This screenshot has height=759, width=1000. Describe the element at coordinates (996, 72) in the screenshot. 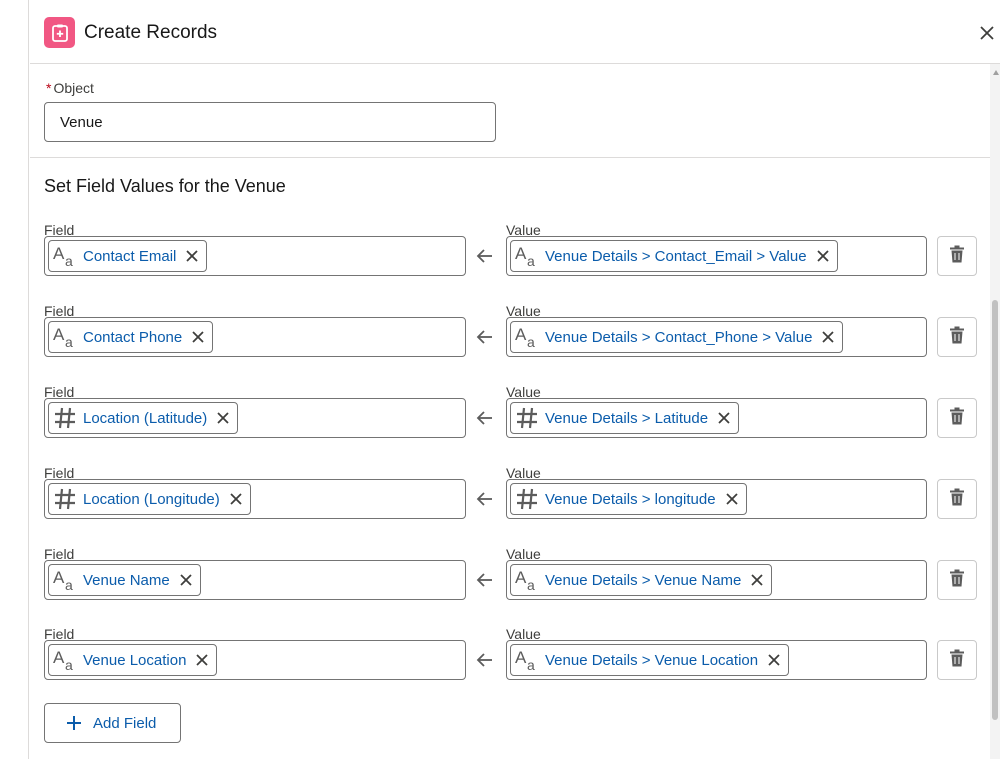

I see `scroll-up-arrow-icon` at that location.